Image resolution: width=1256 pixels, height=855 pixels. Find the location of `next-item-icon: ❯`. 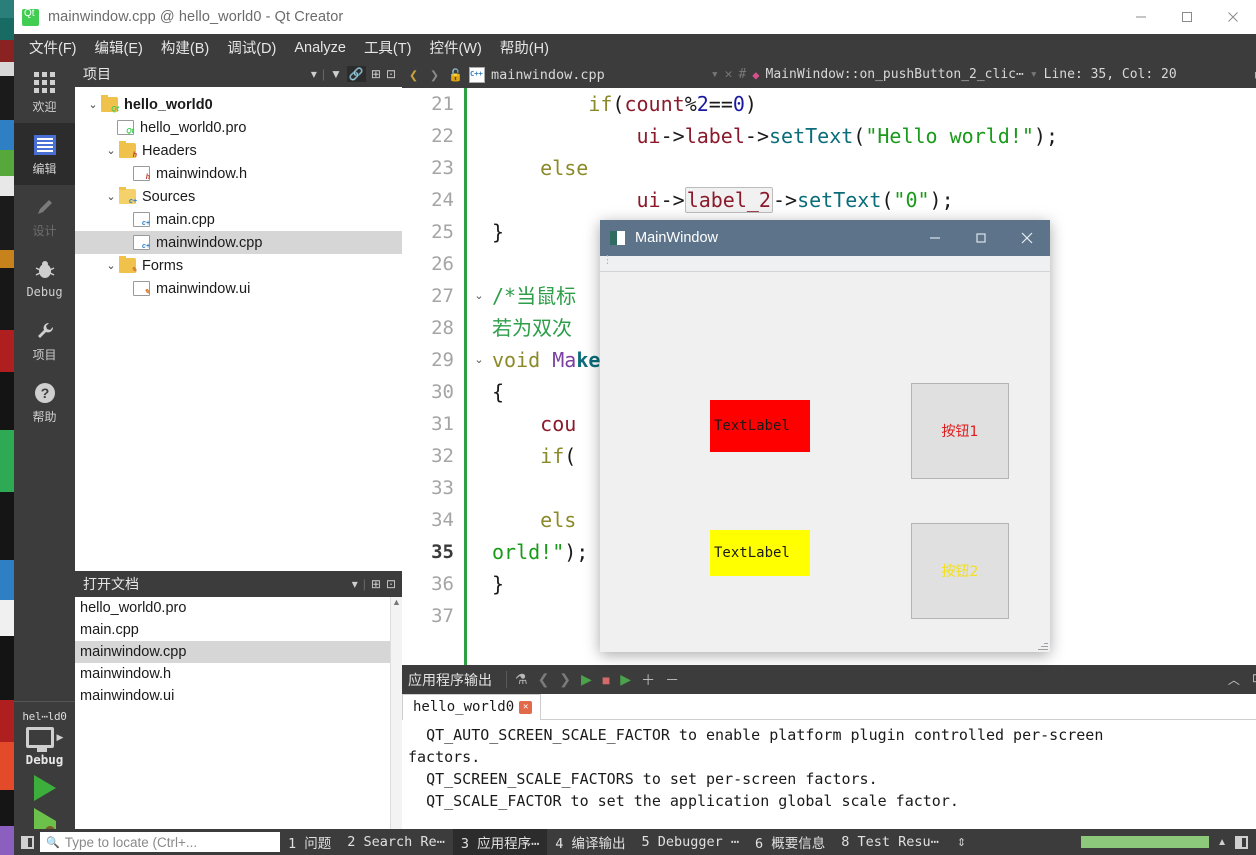

next-item-icon: ❯ is located at coordinates (565, 679).